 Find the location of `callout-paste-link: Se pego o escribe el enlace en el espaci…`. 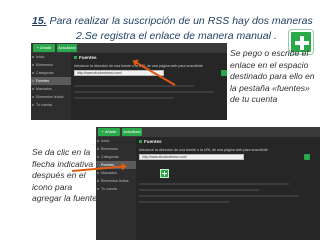

callout-paste-link: Se pego o escribe el enlace en el espaci… is located at coordinates (272, 76).